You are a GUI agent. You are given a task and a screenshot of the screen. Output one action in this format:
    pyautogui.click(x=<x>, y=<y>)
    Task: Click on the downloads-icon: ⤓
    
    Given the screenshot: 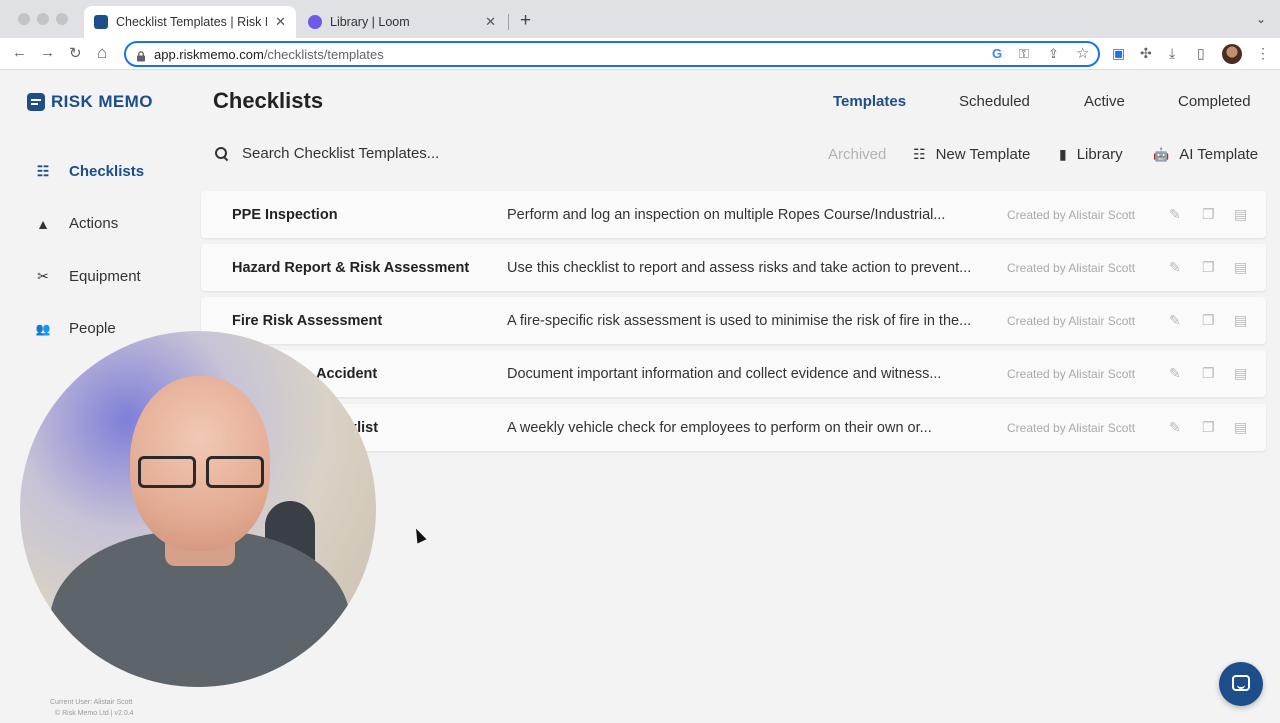 What is the action you would take?
    pyautogui.click(x=1172, y=53)
    